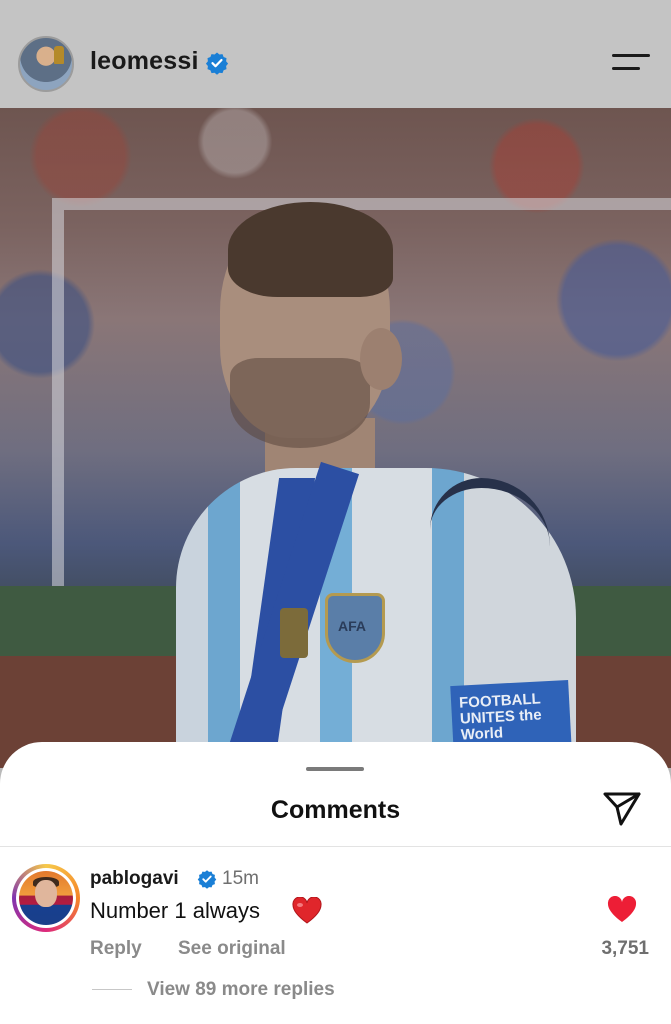  I want to click on heart-icon, so click(622, 910).